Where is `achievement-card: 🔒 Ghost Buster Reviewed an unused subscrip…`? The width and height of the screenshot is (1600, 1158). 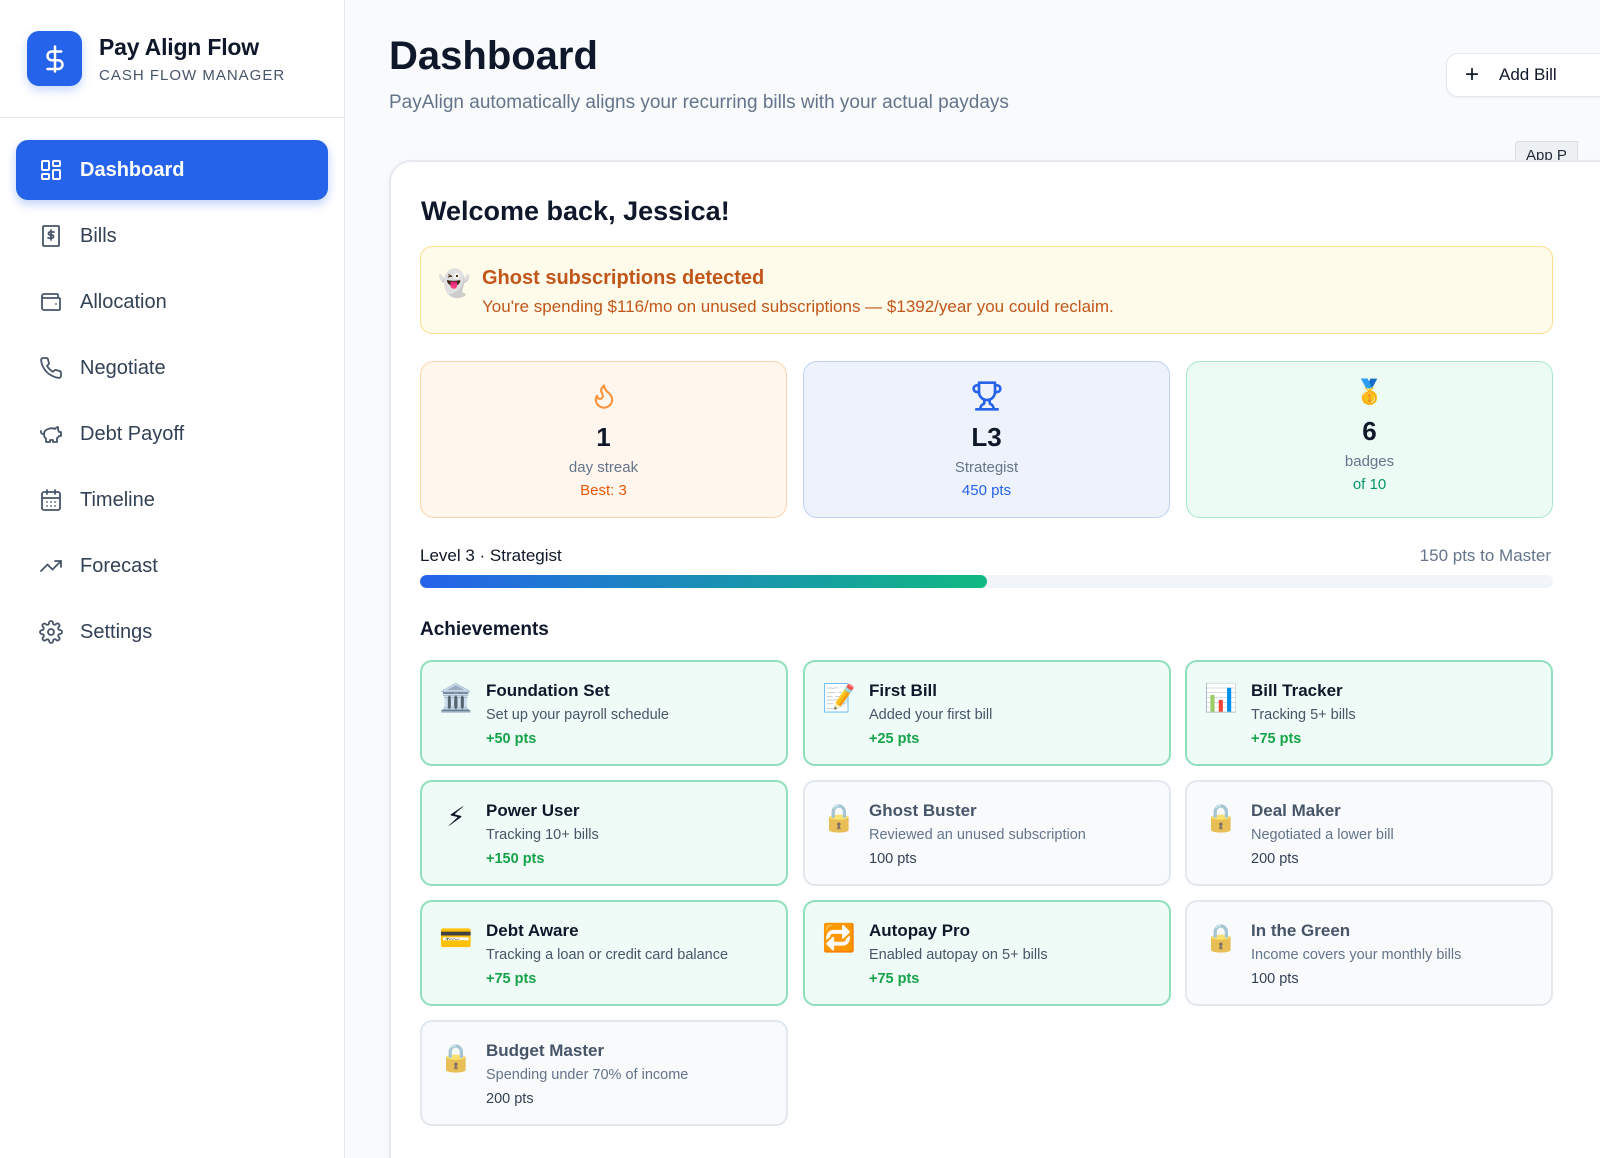 achievement-card: 🔒 Ghost Buster Reviewed an unused subscrip… is located at coordinates (987, 833).